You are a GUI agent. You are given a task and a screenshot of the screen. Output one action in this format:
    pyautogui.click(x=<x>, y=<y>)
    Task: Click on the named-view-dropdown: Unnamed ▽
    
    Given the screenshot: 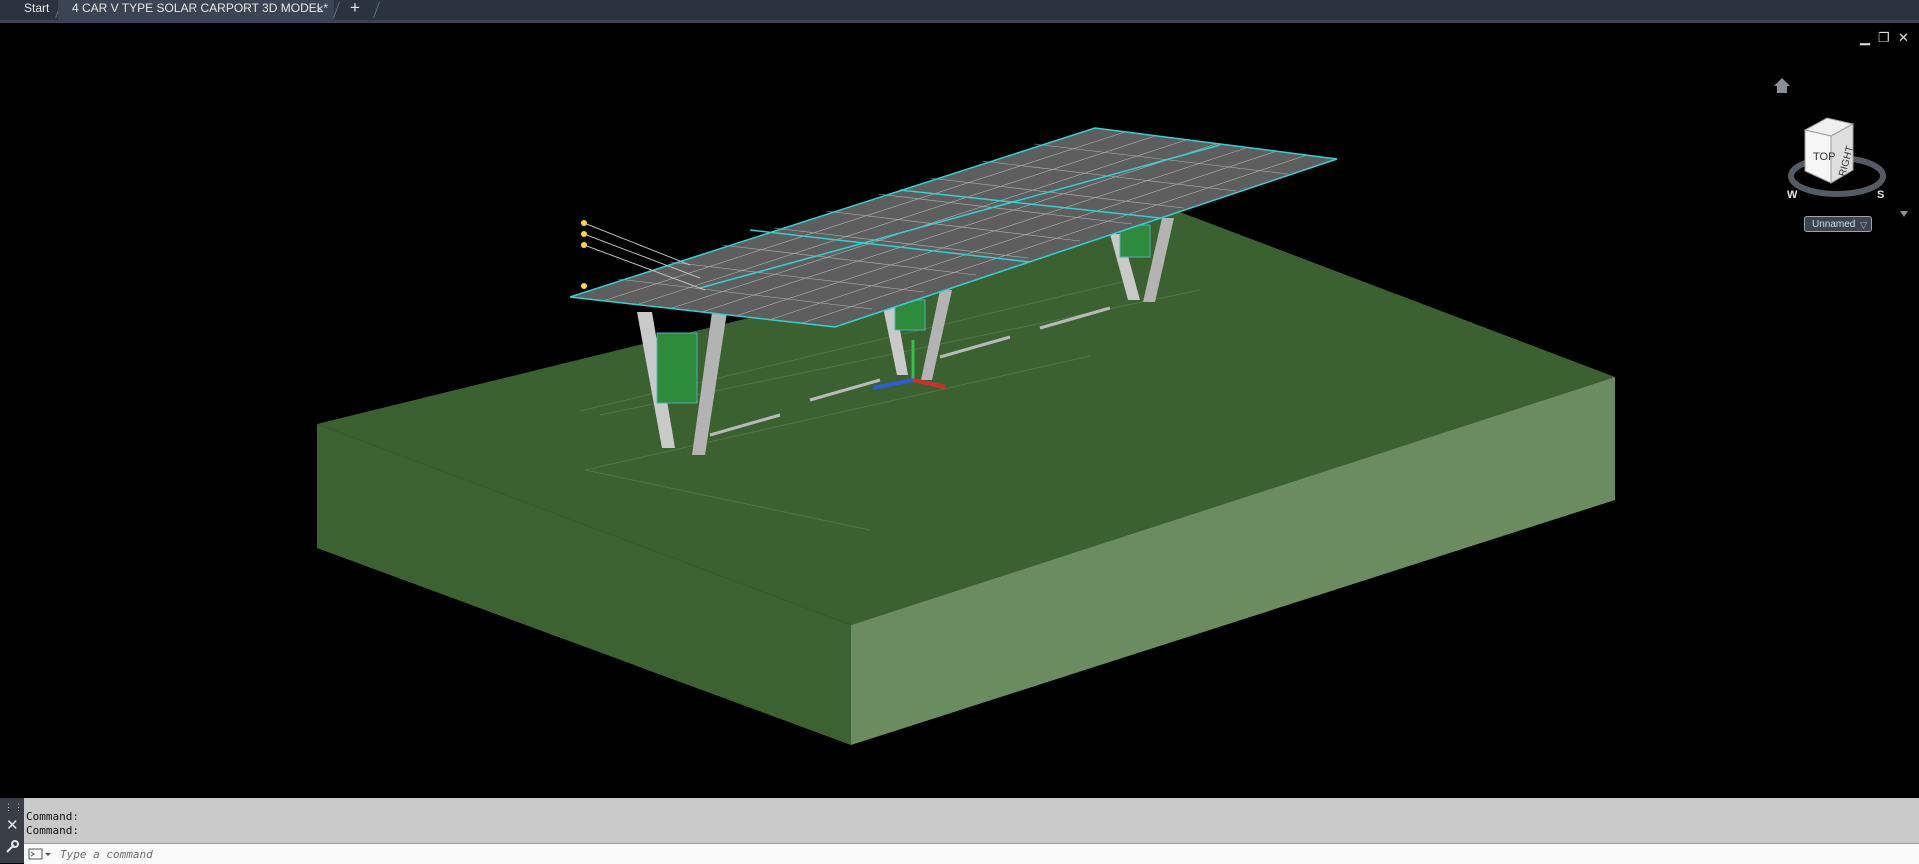 What is the action you would take?
    pyautogui.click(x=1838, y=224)
    